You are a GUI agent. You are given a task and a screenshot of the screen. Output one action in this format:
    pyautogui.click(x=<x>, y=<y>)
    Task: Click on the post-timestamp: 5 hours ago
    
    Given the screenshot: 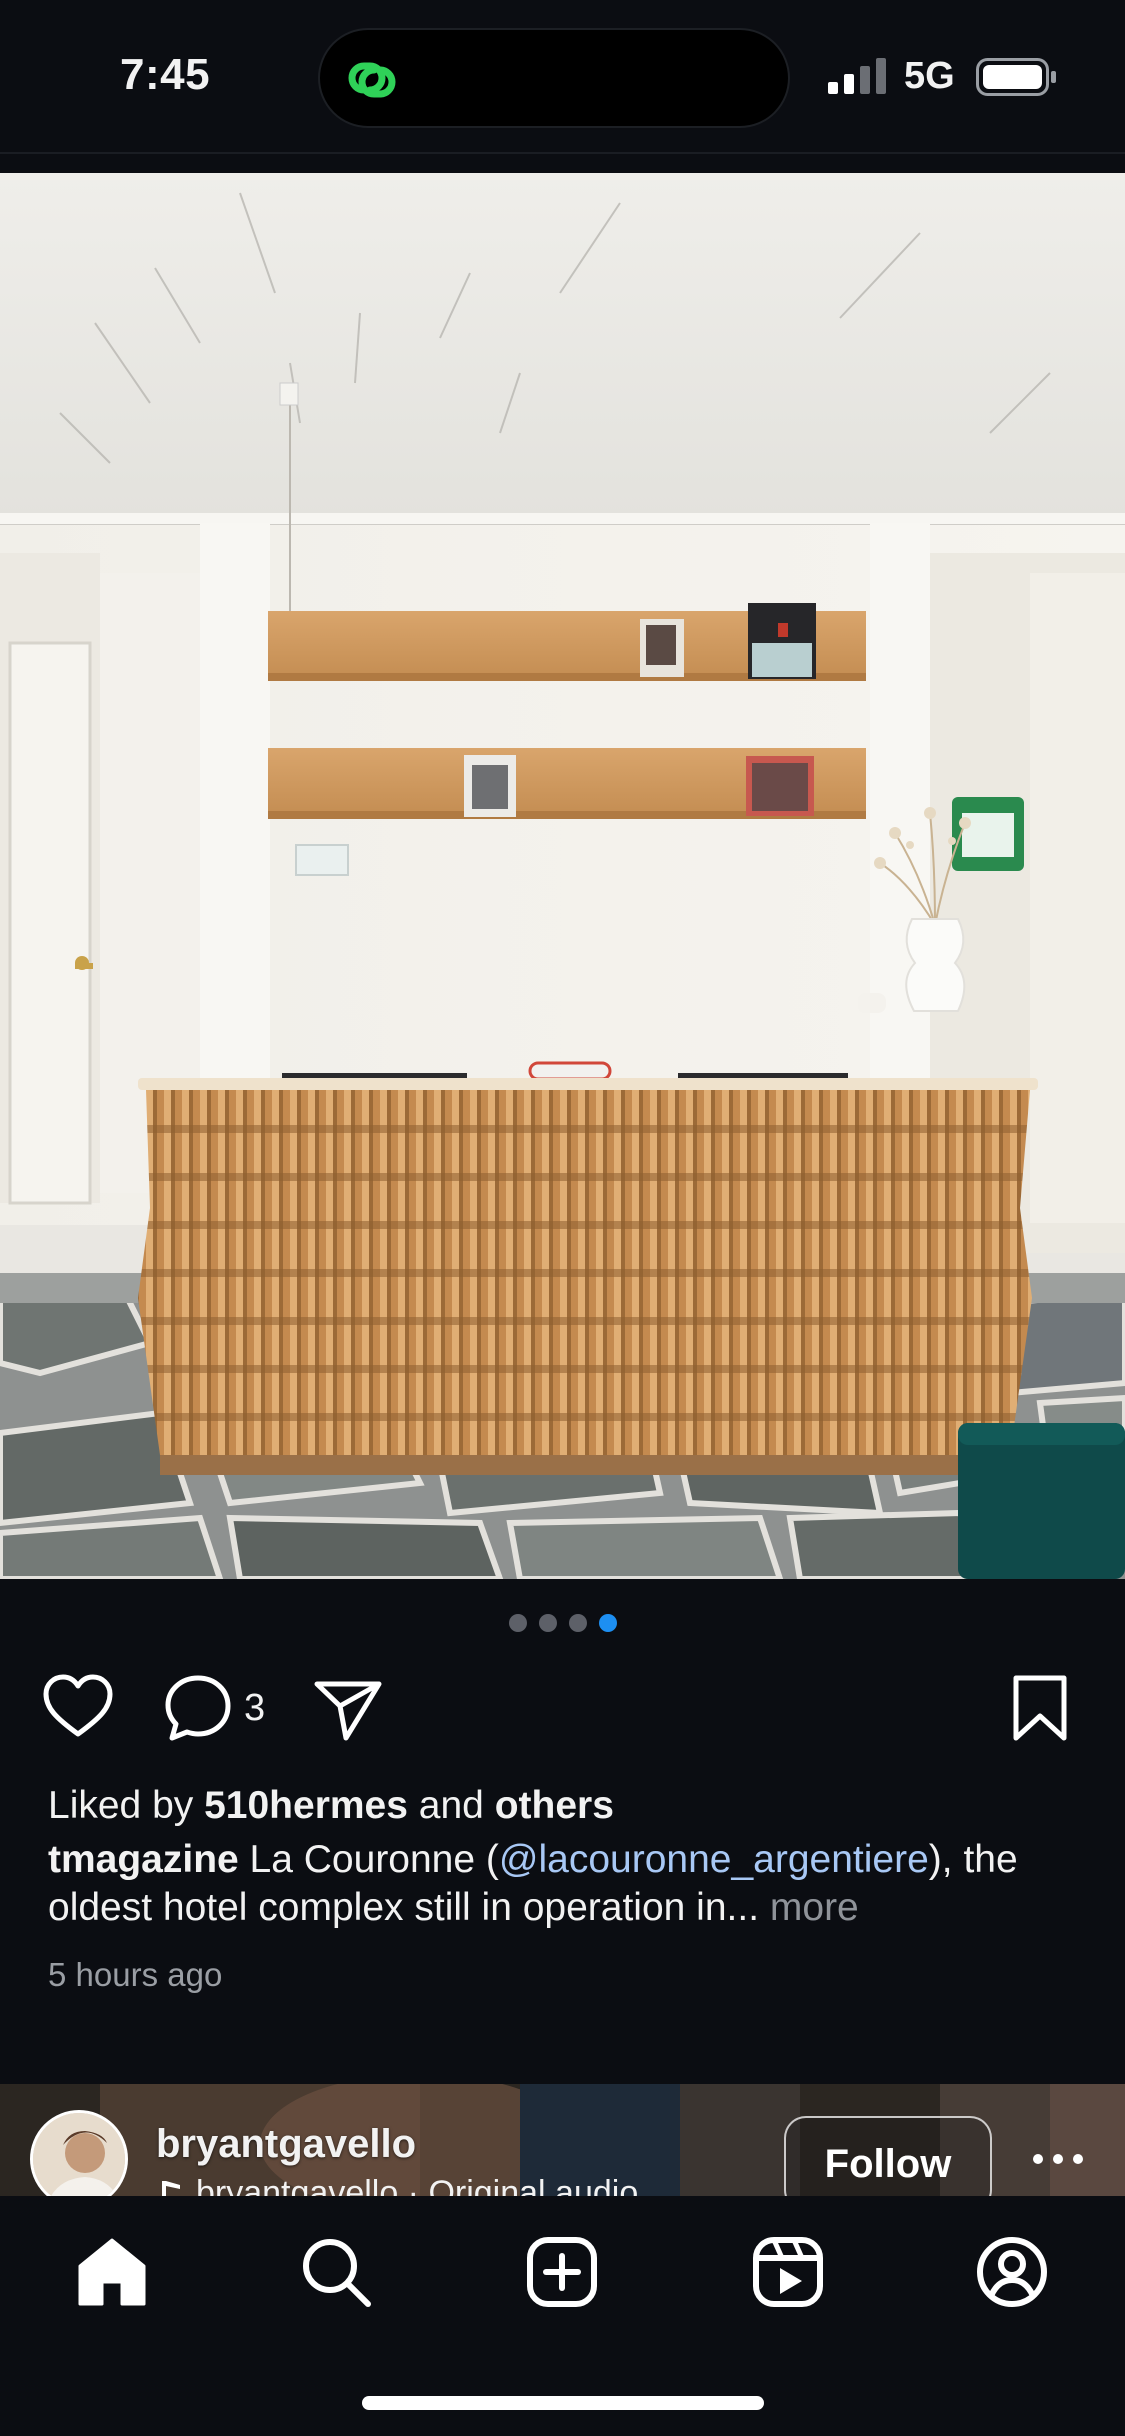 What is the action you would take?
    pyautogui.click(x=135, y=1974)
    